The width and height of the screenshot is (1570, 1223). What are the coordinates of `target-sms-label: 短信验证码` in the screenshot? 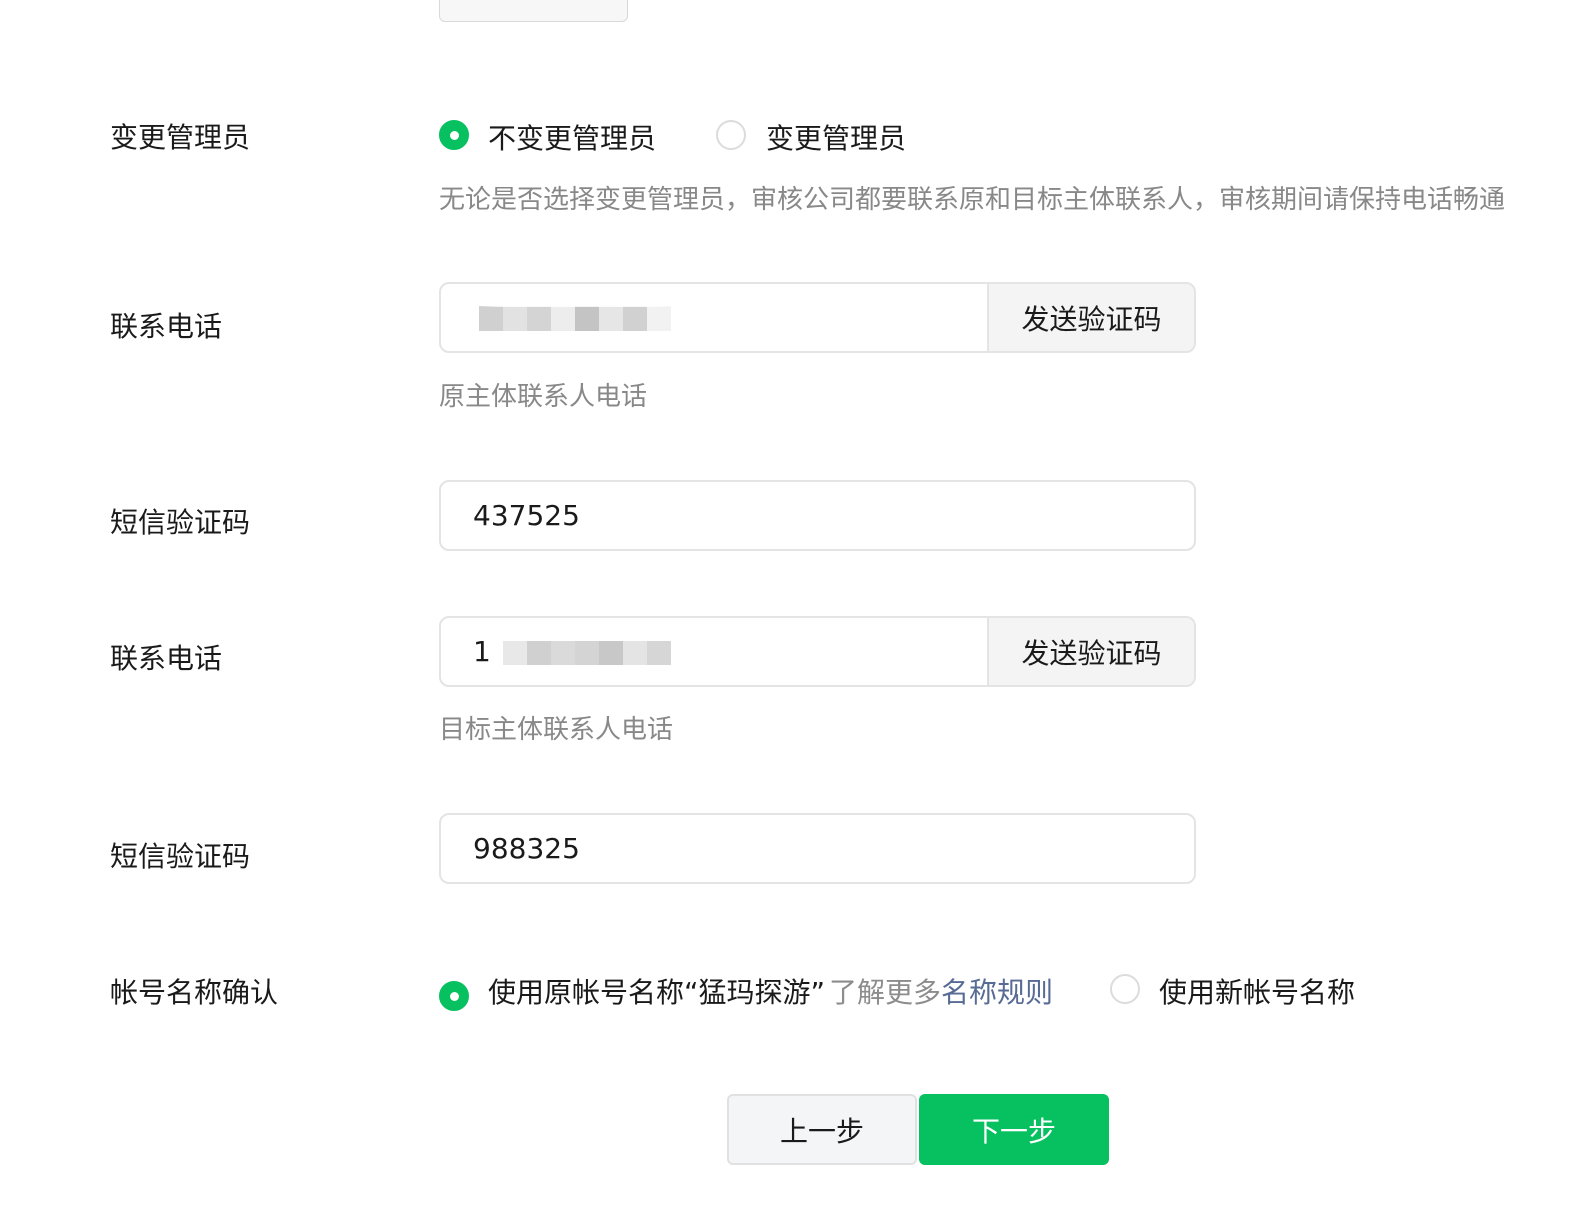 It's located at (180, 856).